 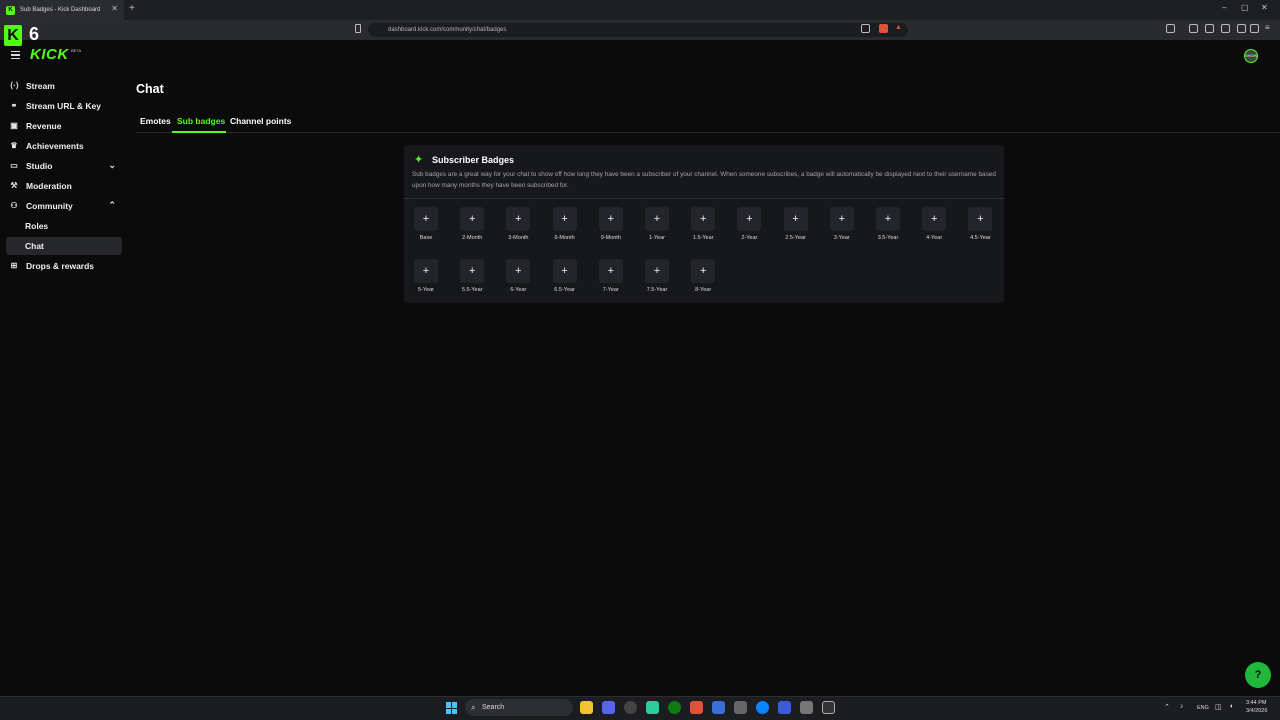 I want to click on sidebar-item-moderation: ⚒ Moderation, so click(x=64, y=186).